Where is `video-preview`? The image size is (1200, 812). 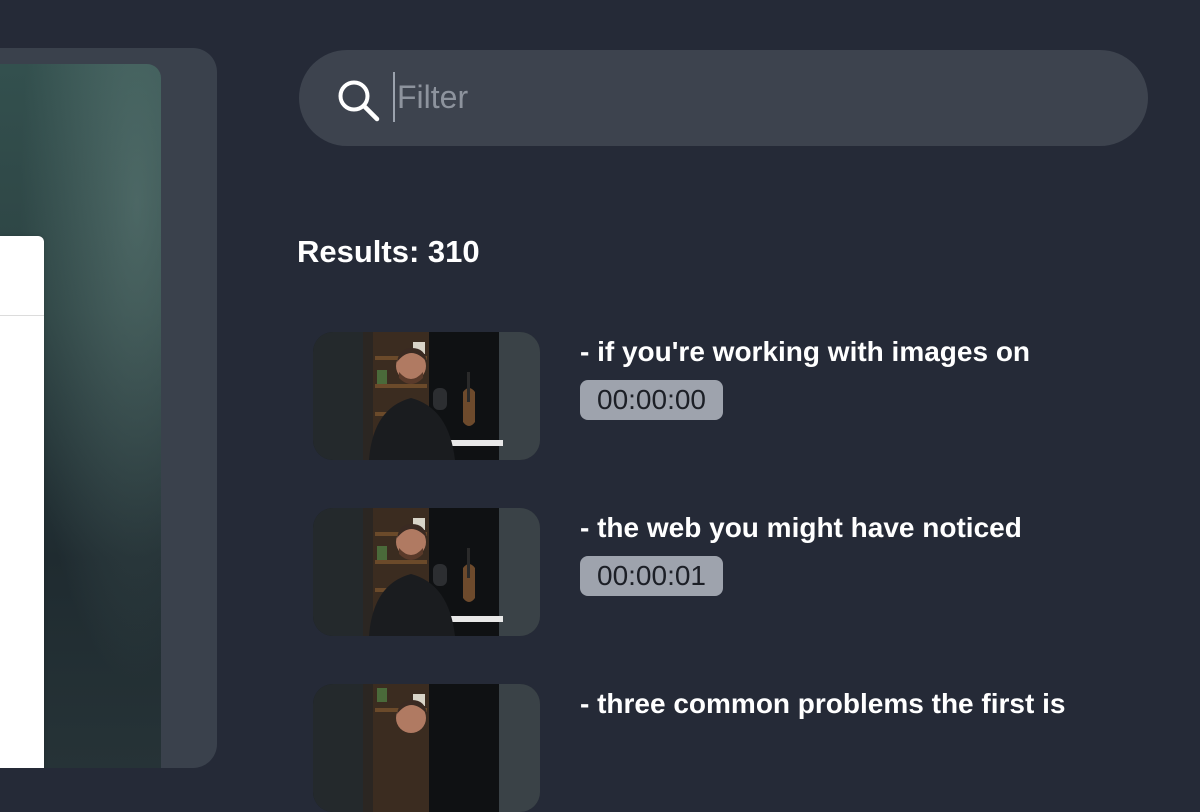
video-preview is located at coordinates (80, 416).